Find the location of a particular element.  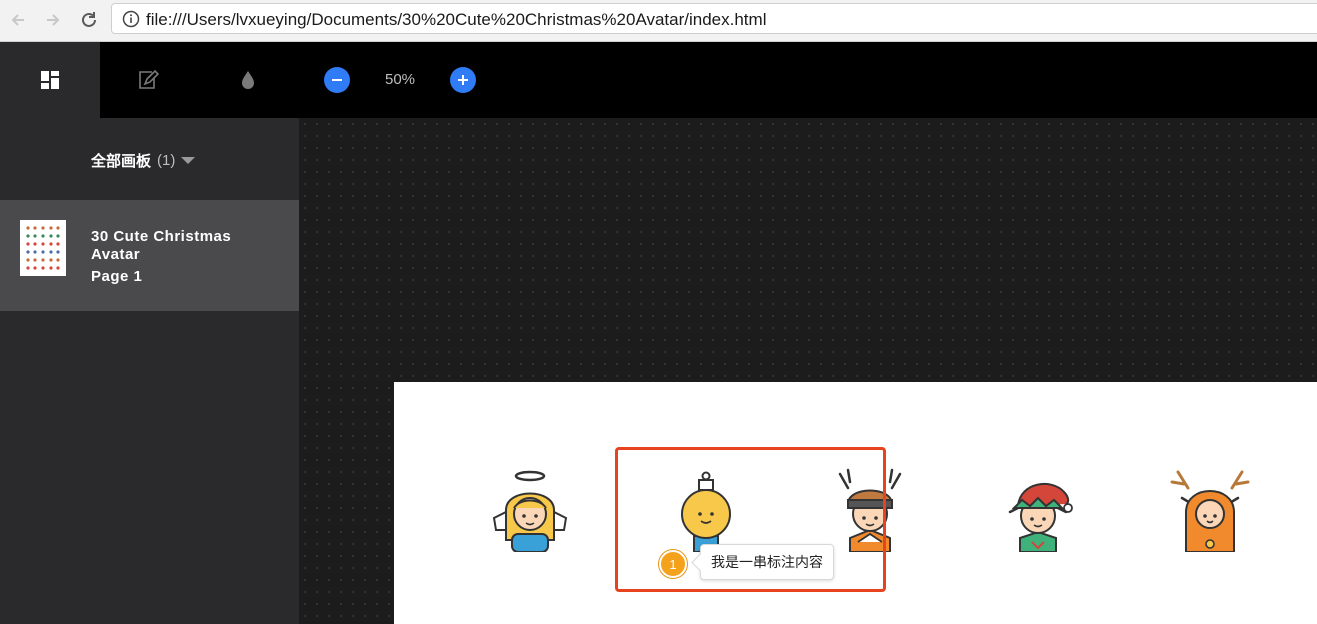

color-drop-icon is located at coordinates (248, 80).